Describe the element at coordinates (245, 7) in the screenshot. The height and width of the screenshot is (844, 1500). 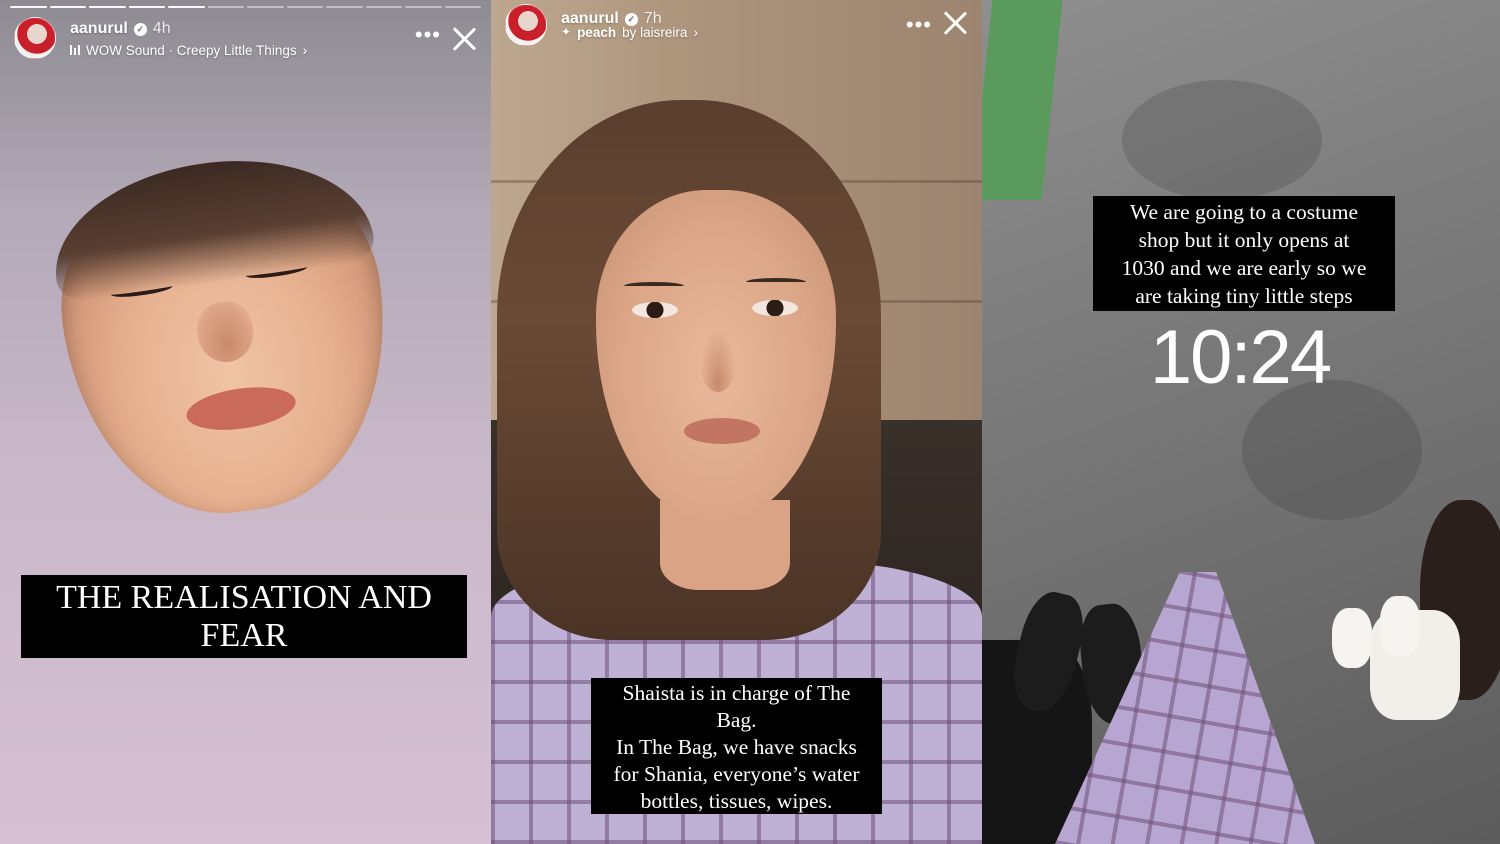
I see `story-progress-bar` at that location.